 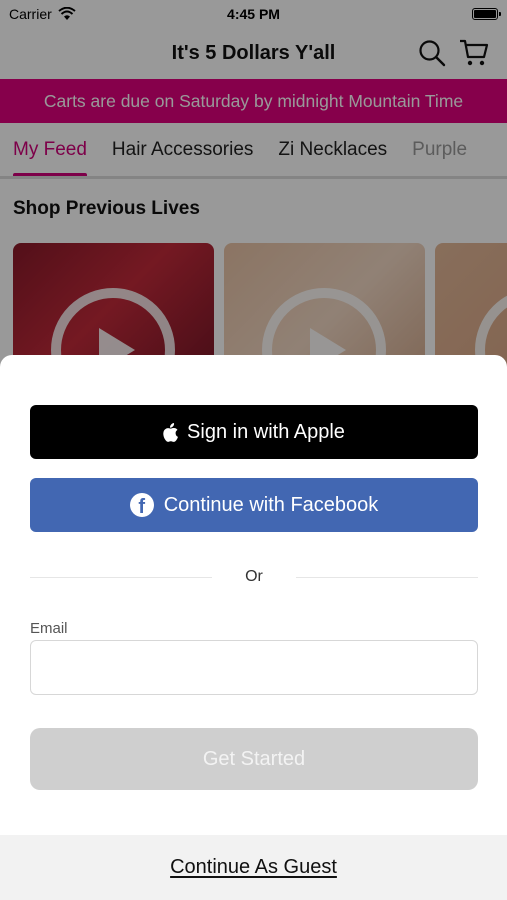 I want to click on email-field, so click(x=254, y=667).